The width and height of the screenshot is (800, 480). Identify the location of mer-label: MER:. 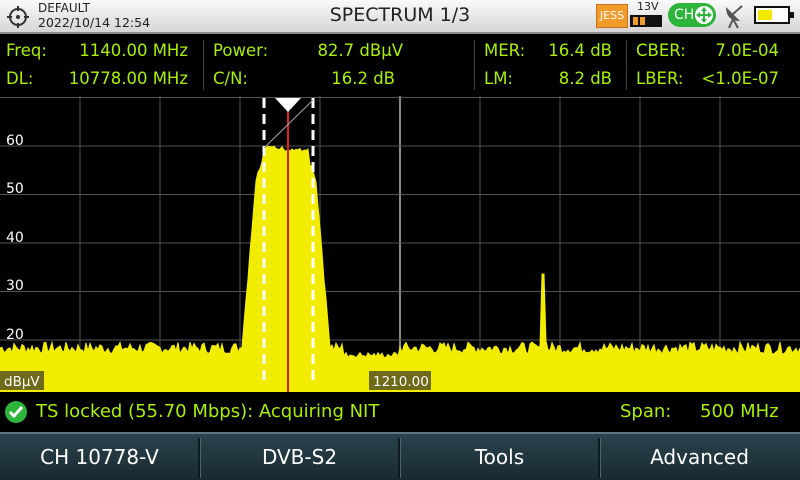
(505, 50).